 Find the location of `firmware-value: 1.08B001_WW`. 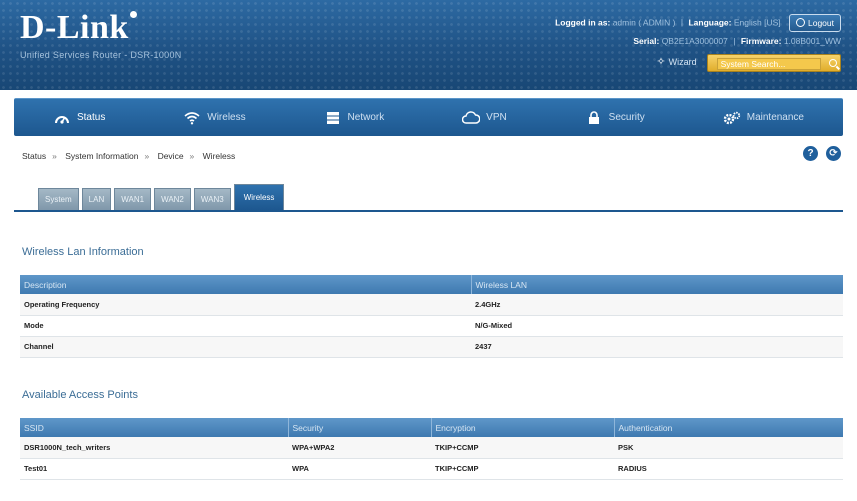

firmware-value: 1.08B001_WW is located at coordinates (812, 41).